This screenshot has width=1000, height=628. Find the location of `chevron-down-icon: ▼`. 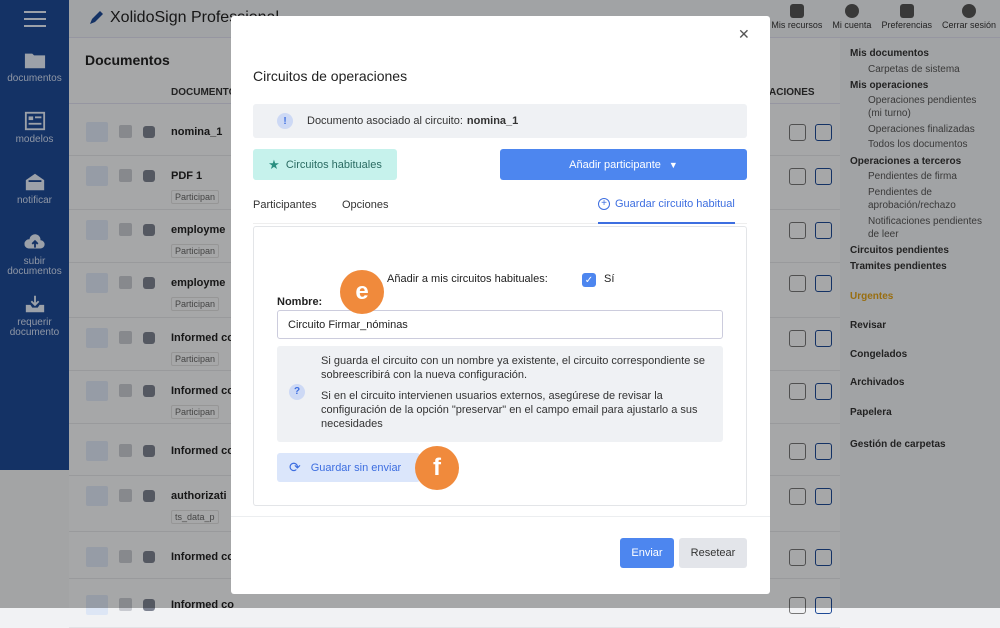

chevron-down-icon: ▼ is located at coordinates (673, 164).